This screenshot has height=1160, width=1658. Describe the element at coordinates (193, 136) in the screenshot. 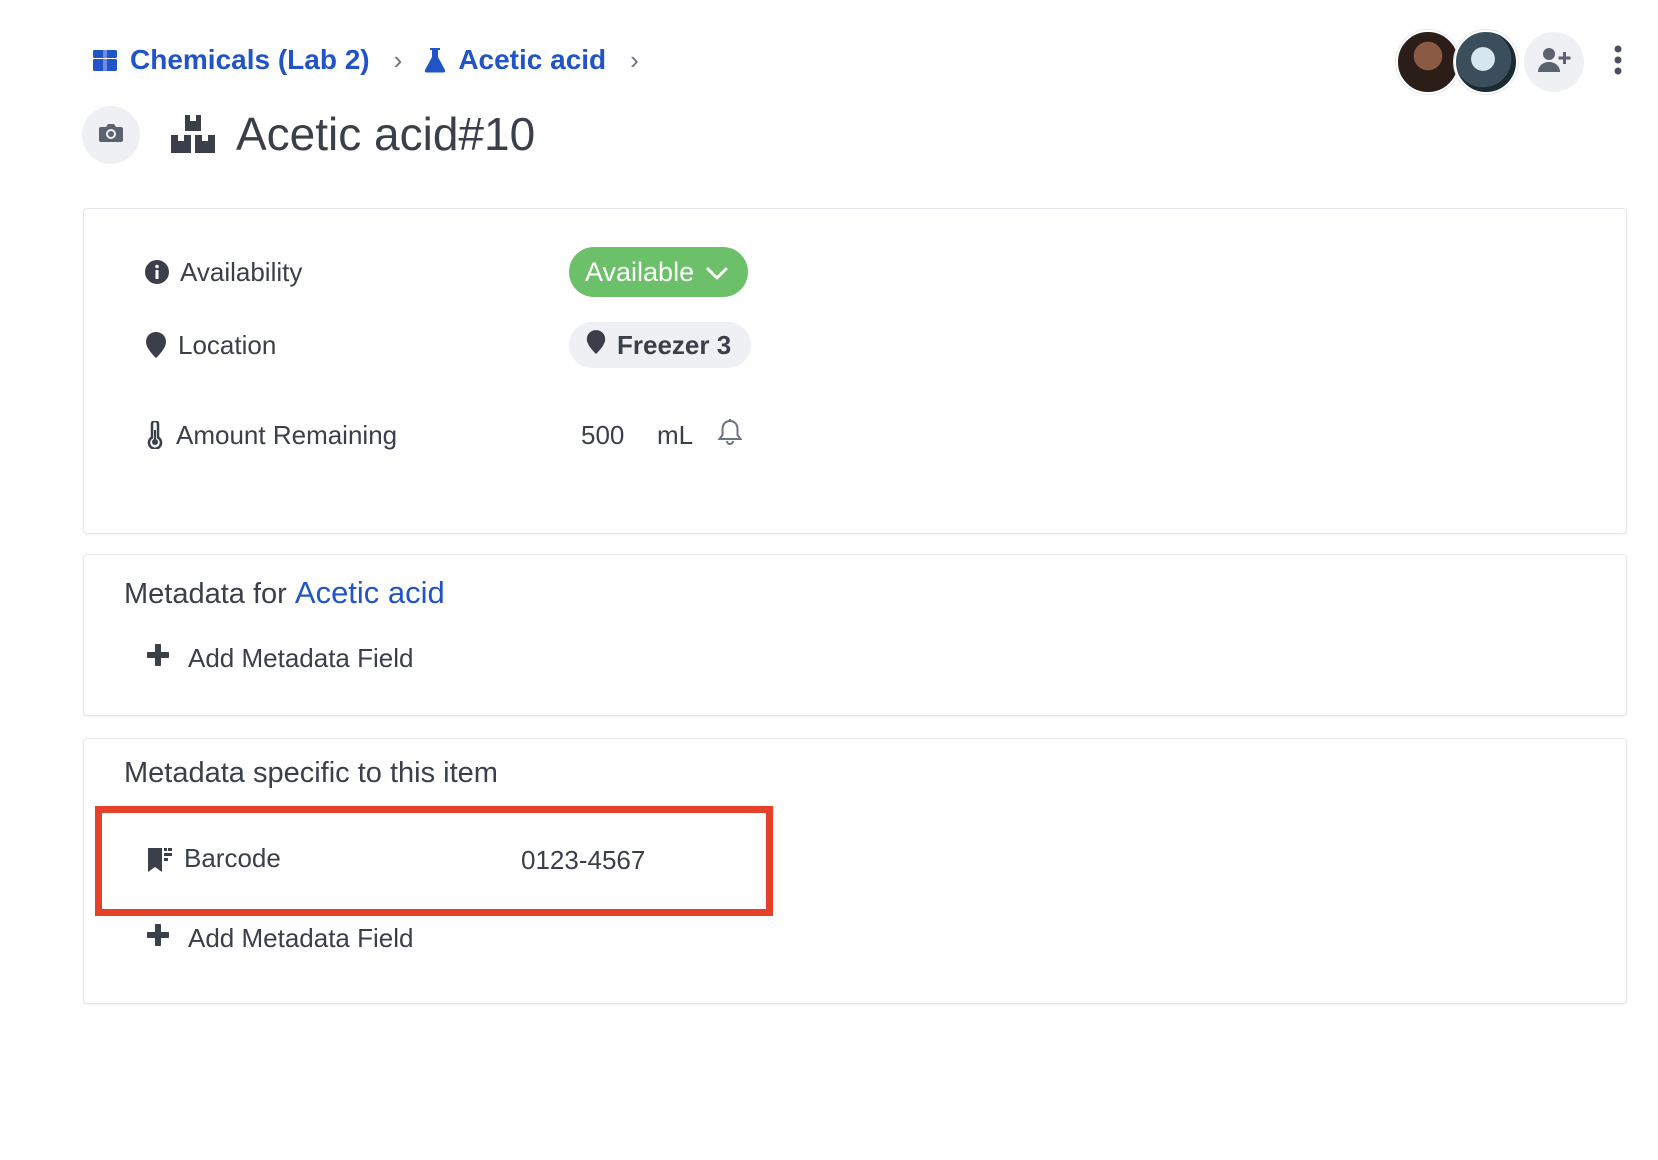

I see `boxes-icon` at that location.